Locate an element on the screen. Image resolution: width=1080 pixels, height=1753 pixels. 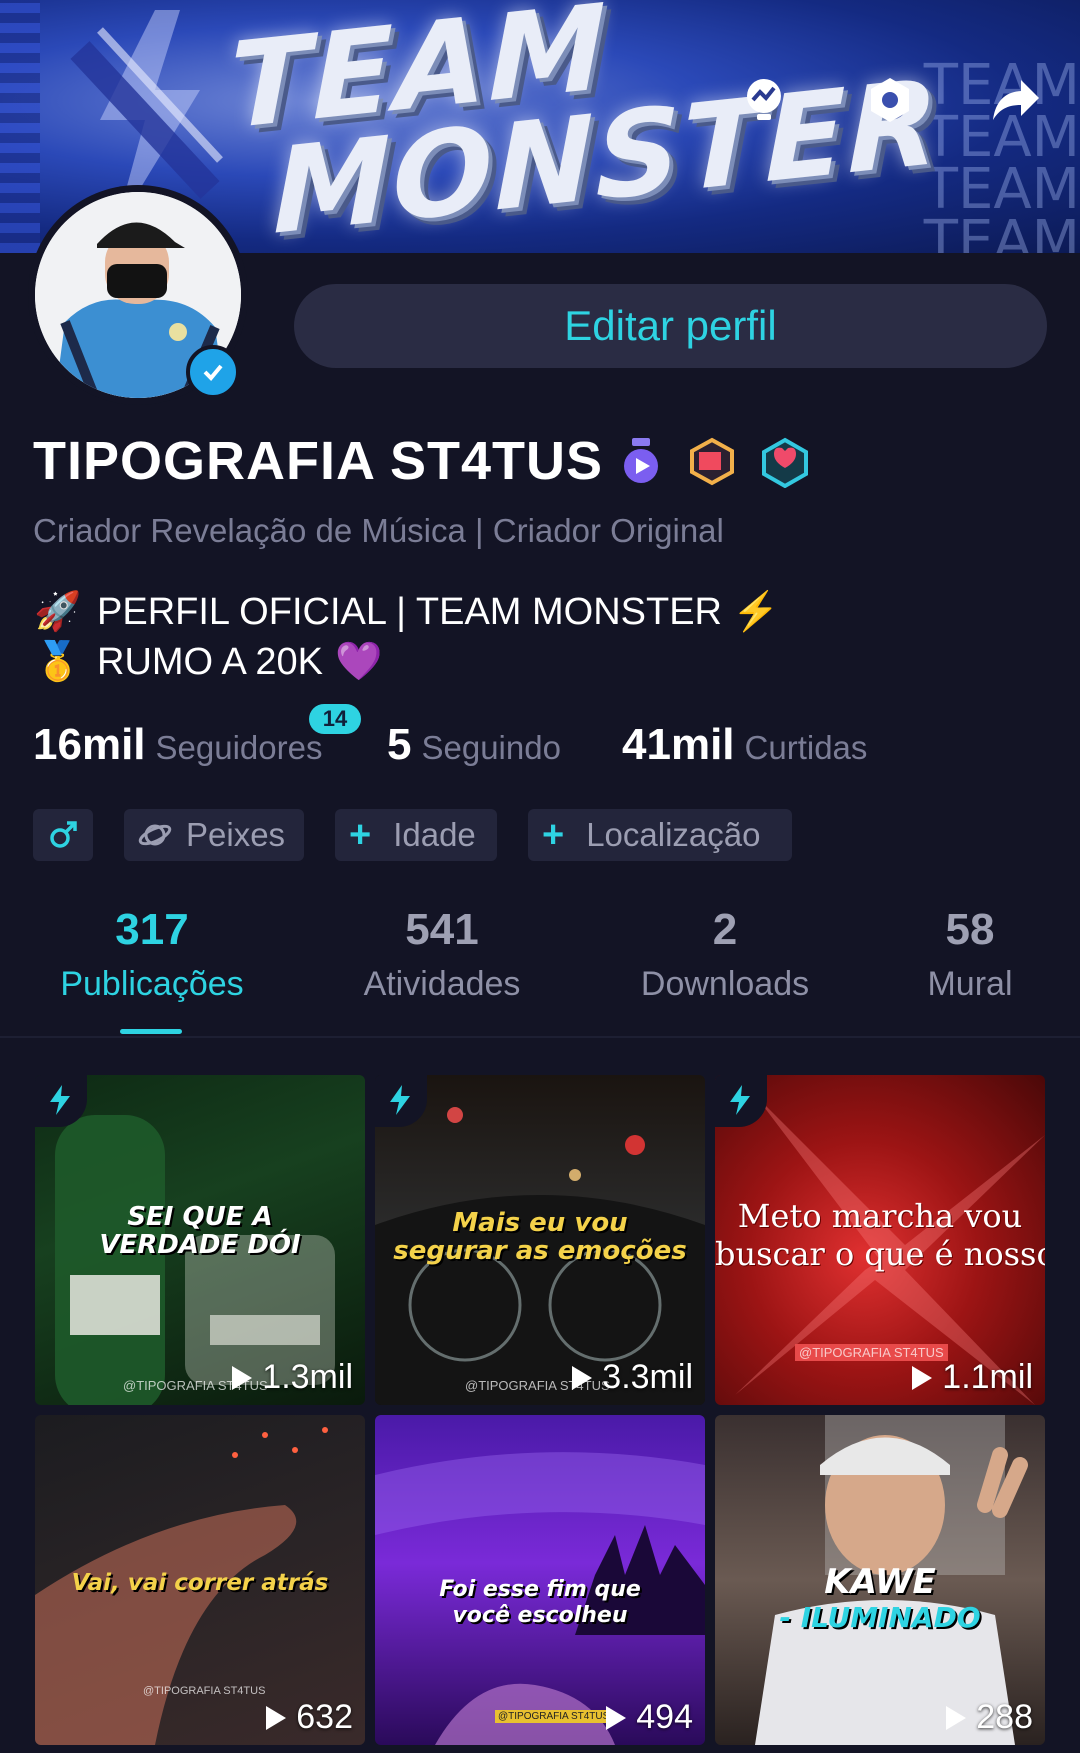
location-label: Localização is located at coordinates (673, 834).